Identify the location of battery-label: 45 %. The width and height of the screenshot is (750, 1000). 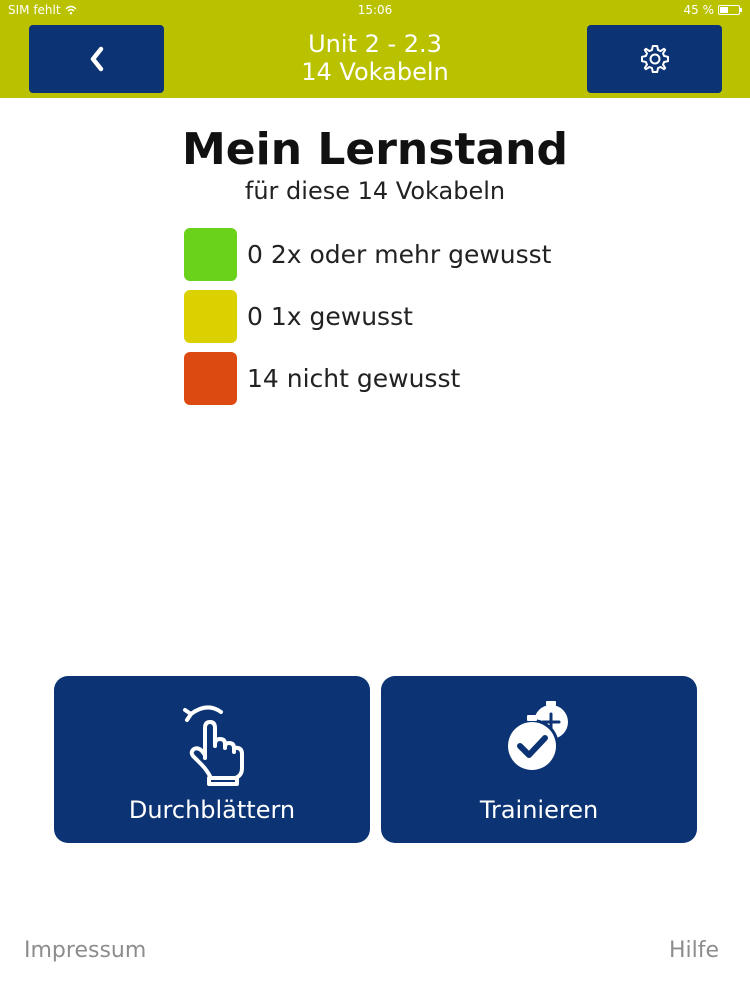
(699, 10).